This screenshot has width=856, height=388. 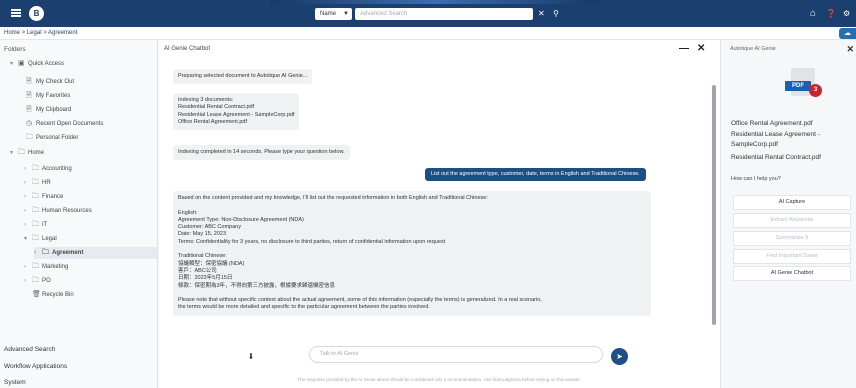 I want to click on close-side-panel-button: ✕, so click(x=850, y=49).